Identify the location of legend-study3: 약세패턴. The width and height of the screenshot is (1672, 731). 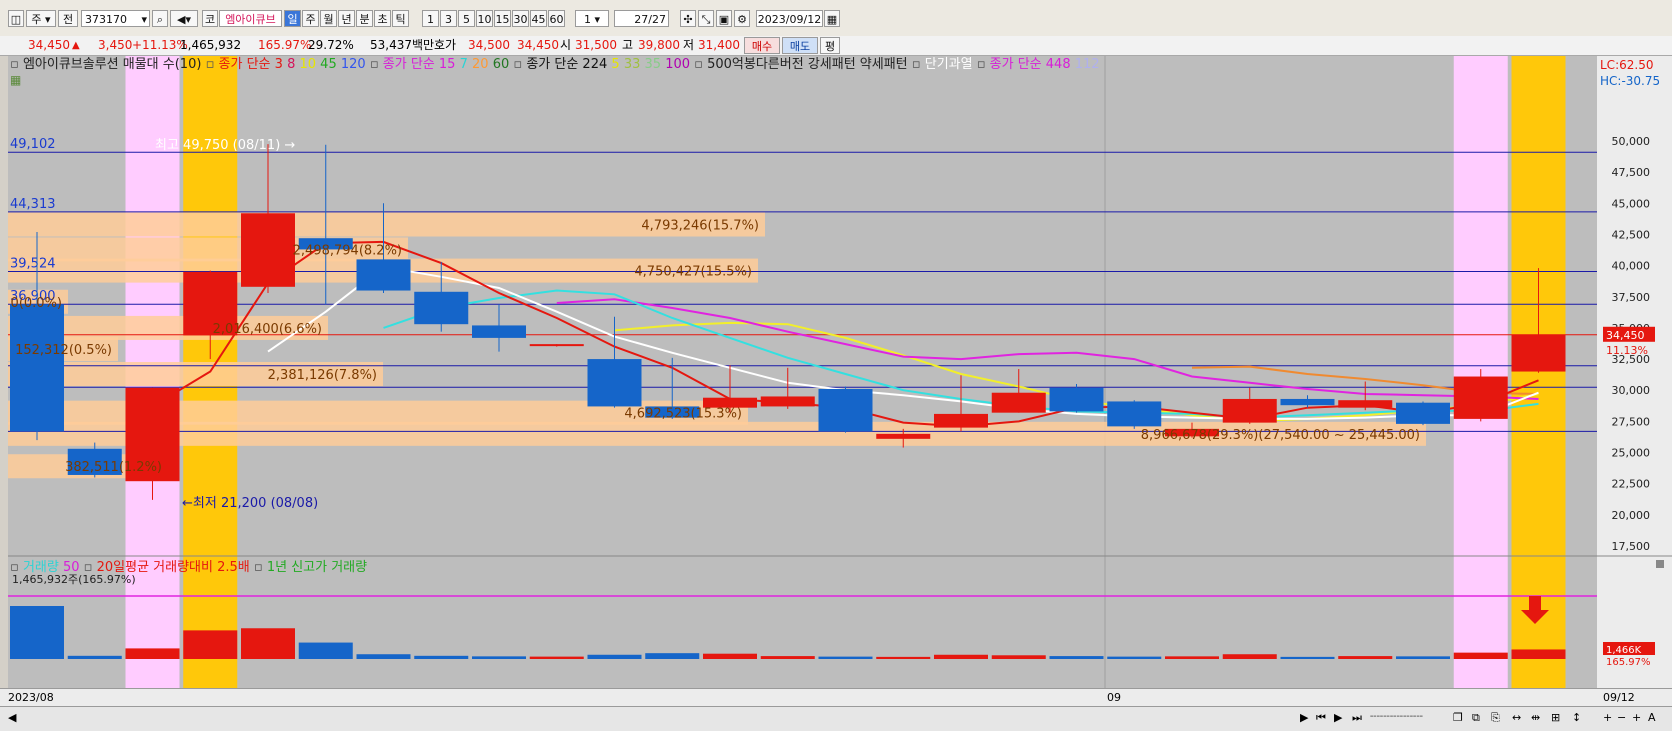
(883, 64).